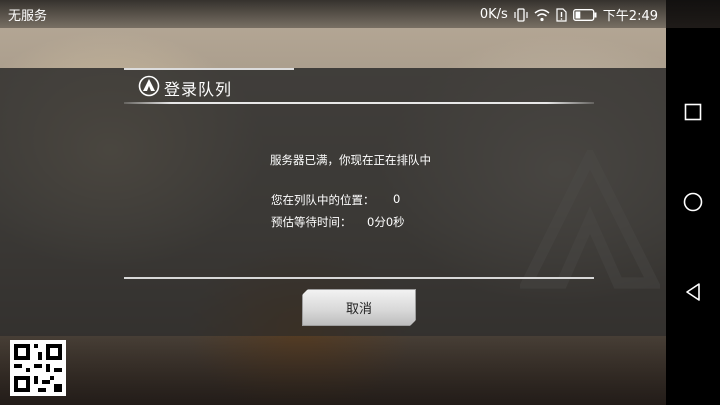  What do you see at coordinates (521, 14) in the screenshot?
I see `vibrate-icon` at bounding box center [521, 14].